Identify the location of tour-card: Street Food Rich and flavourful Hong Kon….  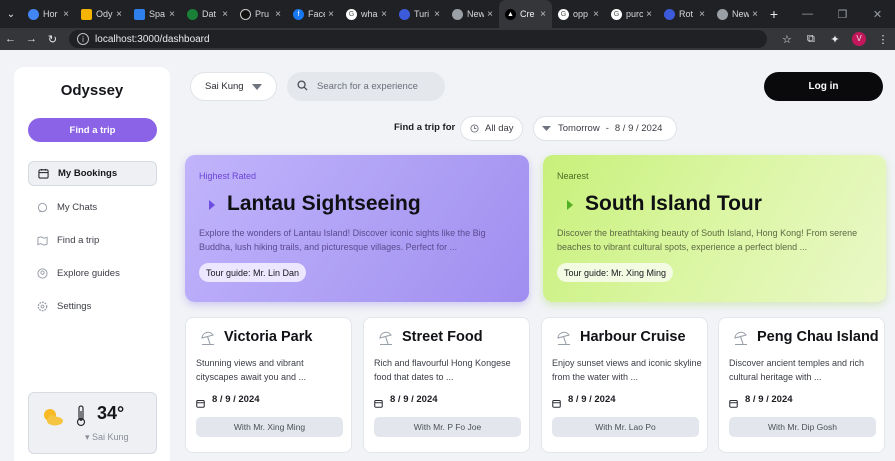
(446, 385).